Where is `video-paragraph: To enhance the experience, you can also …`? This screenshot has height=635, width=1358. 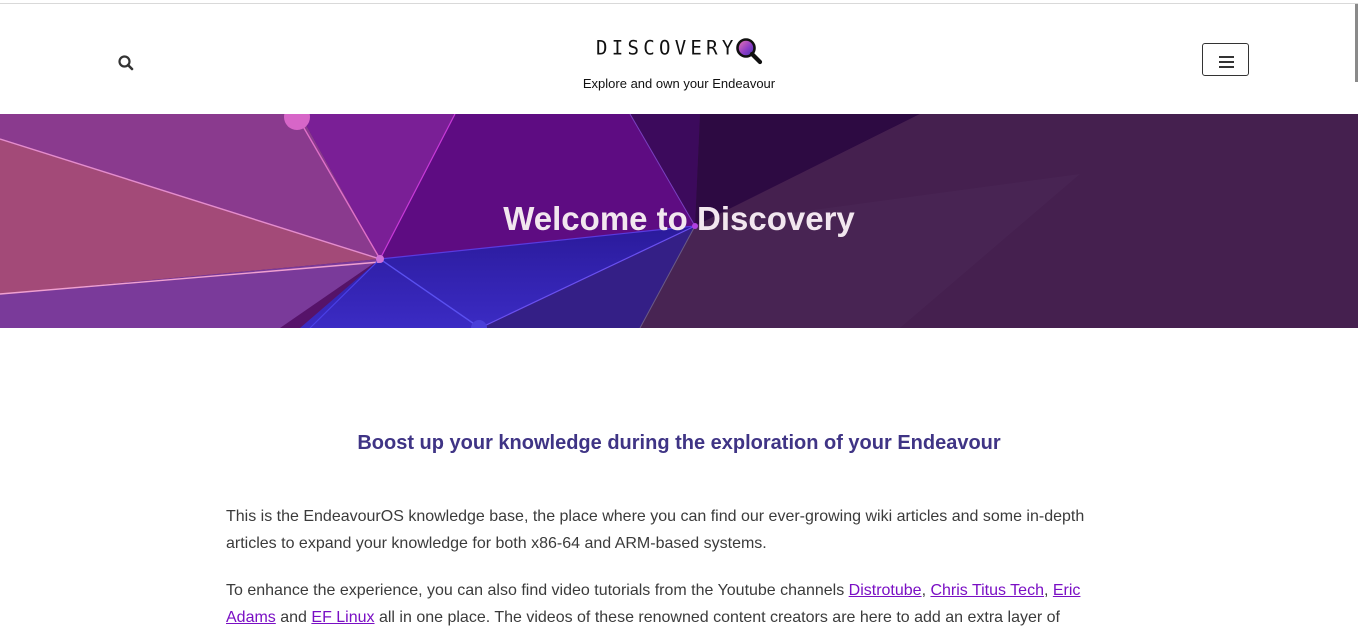
video-paragraph: To enhance the experience, you can also … is located at coordinates (666, 604).